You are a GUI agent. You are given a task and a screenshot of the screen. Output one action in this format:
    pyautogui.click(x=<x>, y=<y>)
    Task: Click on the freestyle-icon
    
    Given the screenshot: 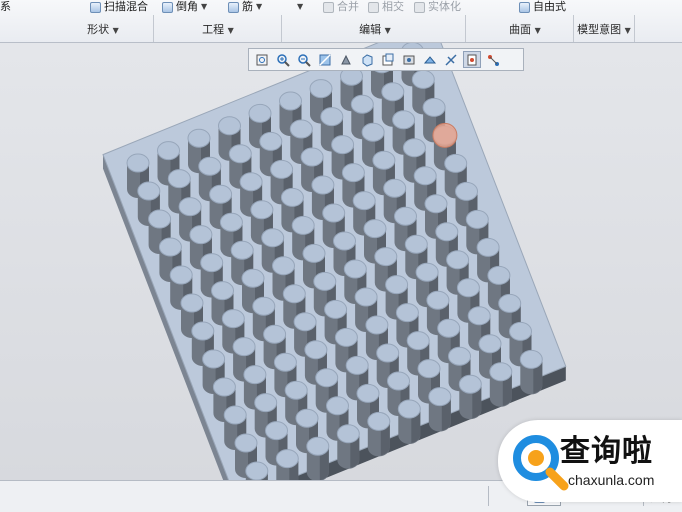 What is the action you would take?
    pyautogui.click(x=524, y=7)
    